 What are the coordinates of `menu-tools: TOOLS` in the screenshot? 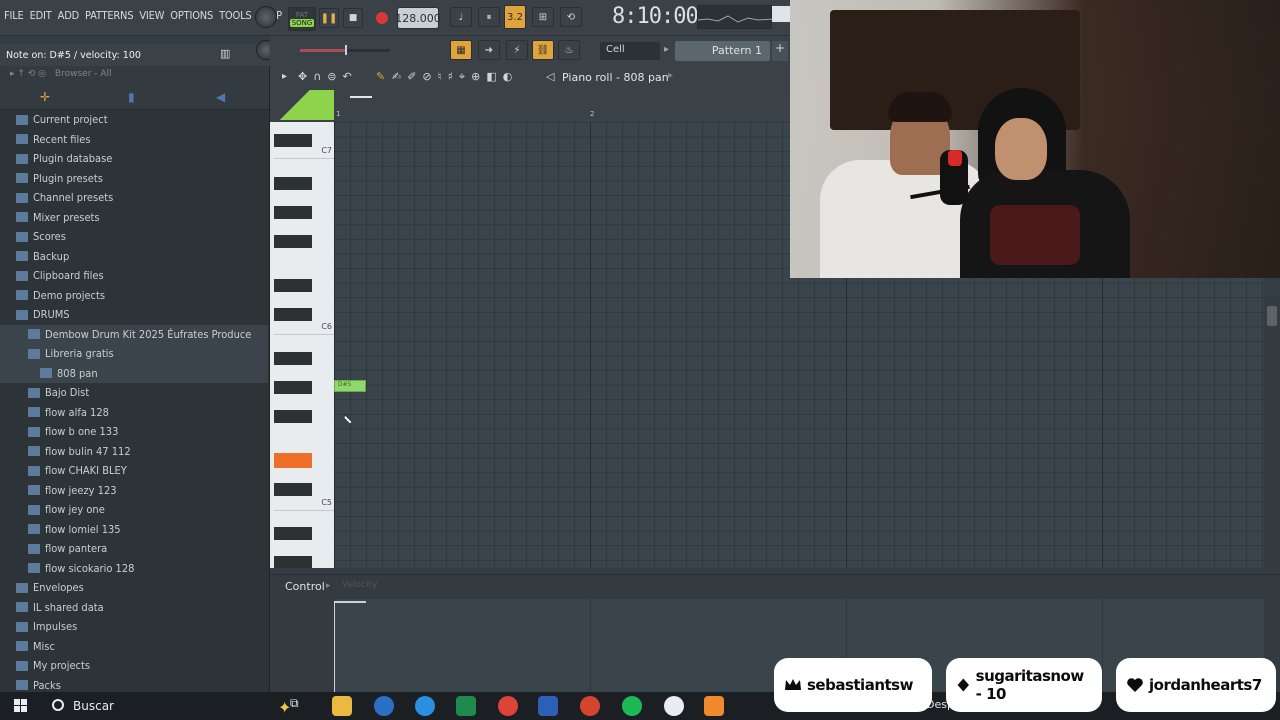 It's located at (235, 15).